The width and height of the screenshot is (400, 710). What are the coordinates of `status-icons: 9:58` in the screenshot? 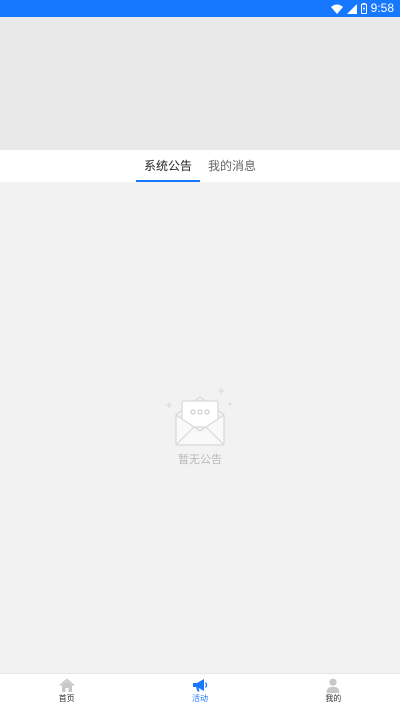 It's located at (362, 8).